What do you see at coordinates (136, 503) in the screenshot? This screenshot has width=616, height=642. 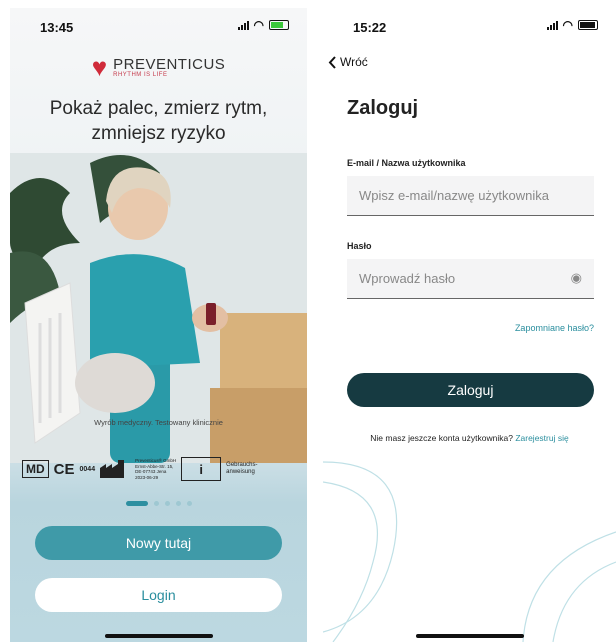 I see `page-dot-active` at bounding box center [136, 503].